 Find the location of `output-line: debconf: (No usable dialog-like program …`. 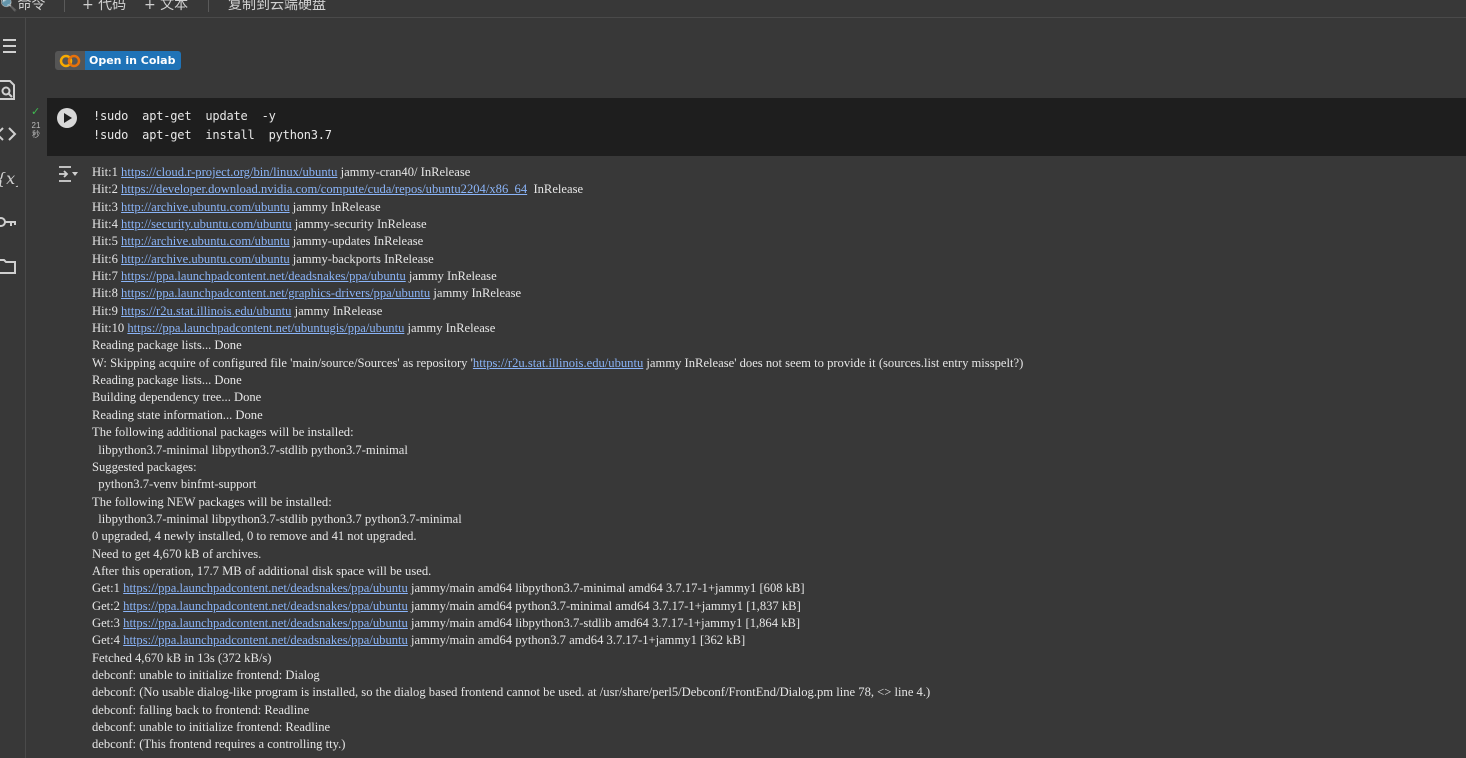

output-line: debconf: (No usable dialog-like program … is located at coordinates (511, 692).